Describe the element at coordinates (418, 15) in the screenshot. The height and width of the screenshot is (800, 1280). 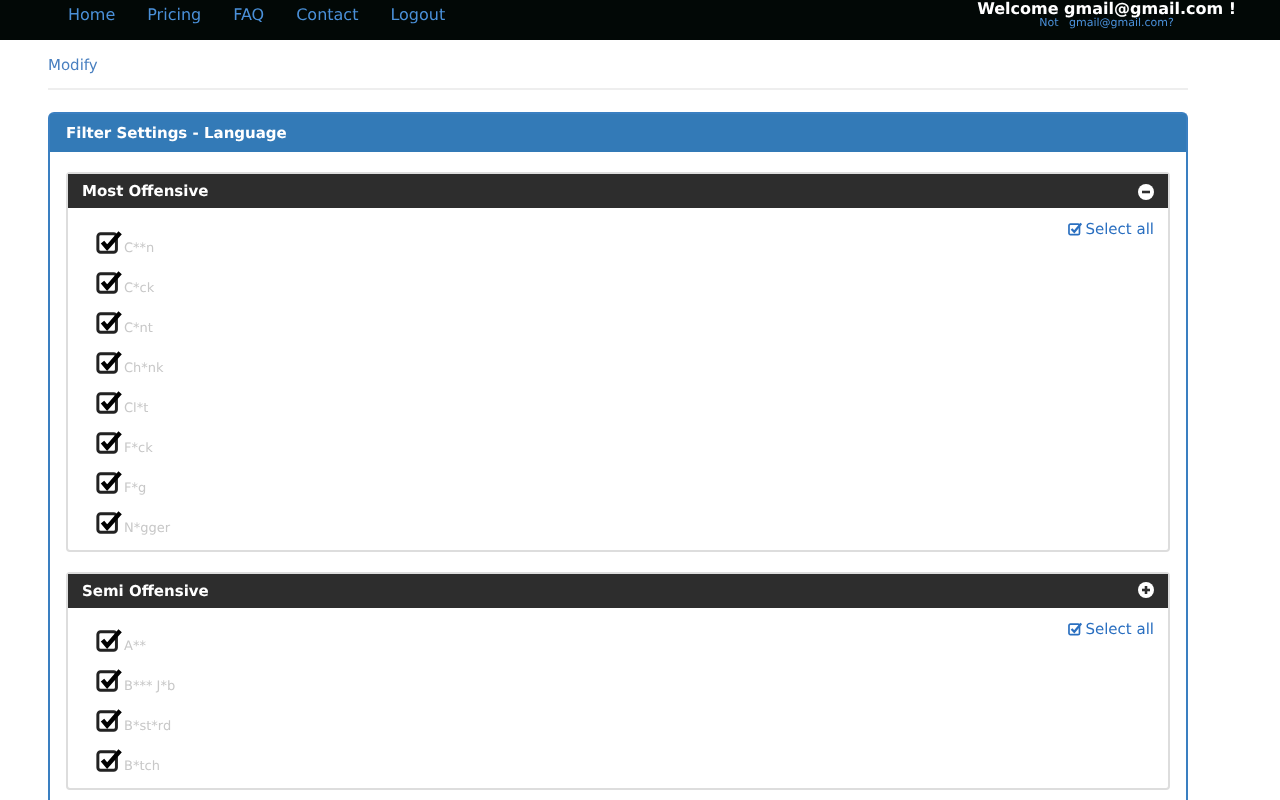
I see `nav-link: Logout` at that location.